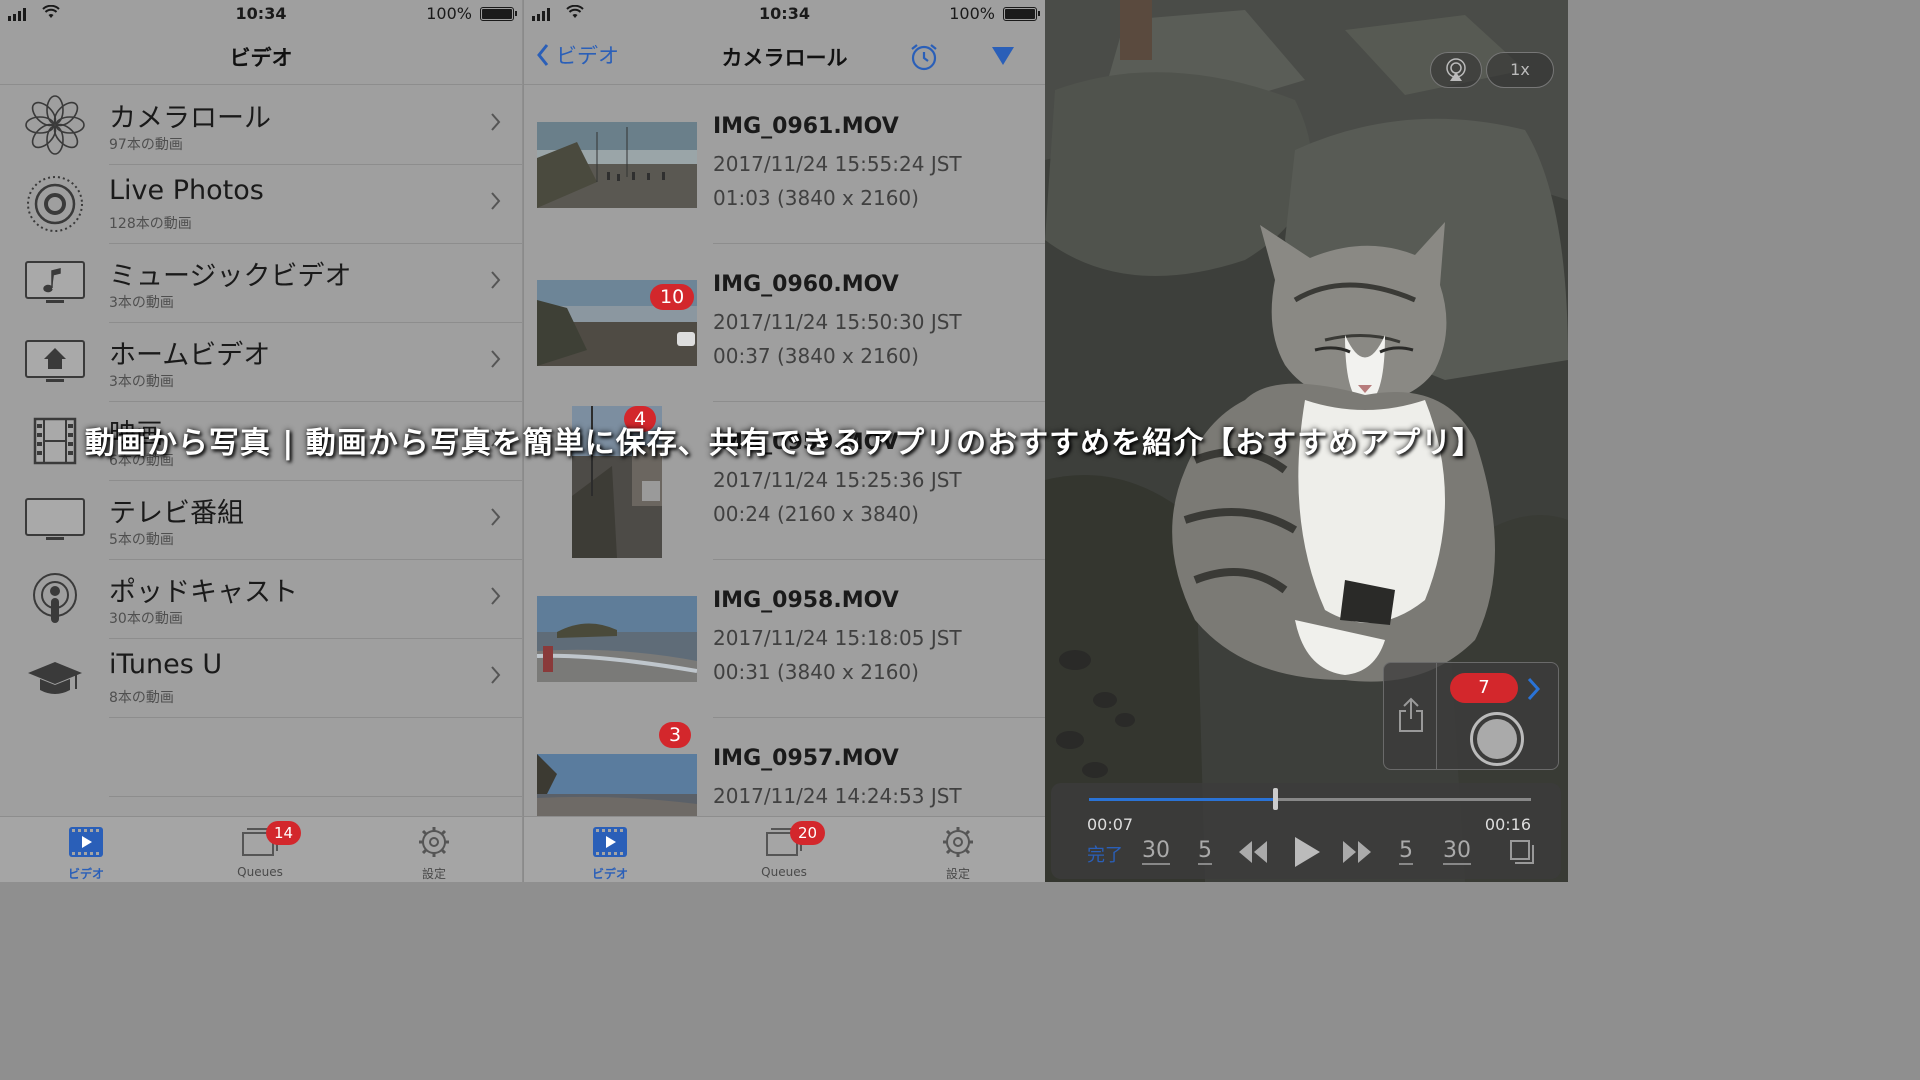 This screenshot has height=1080, width=1920. Describe the element at coordinates (837, 322) in the screenshot. I see `video-date: 2017/11/24 15:50:30 JST` at that location.